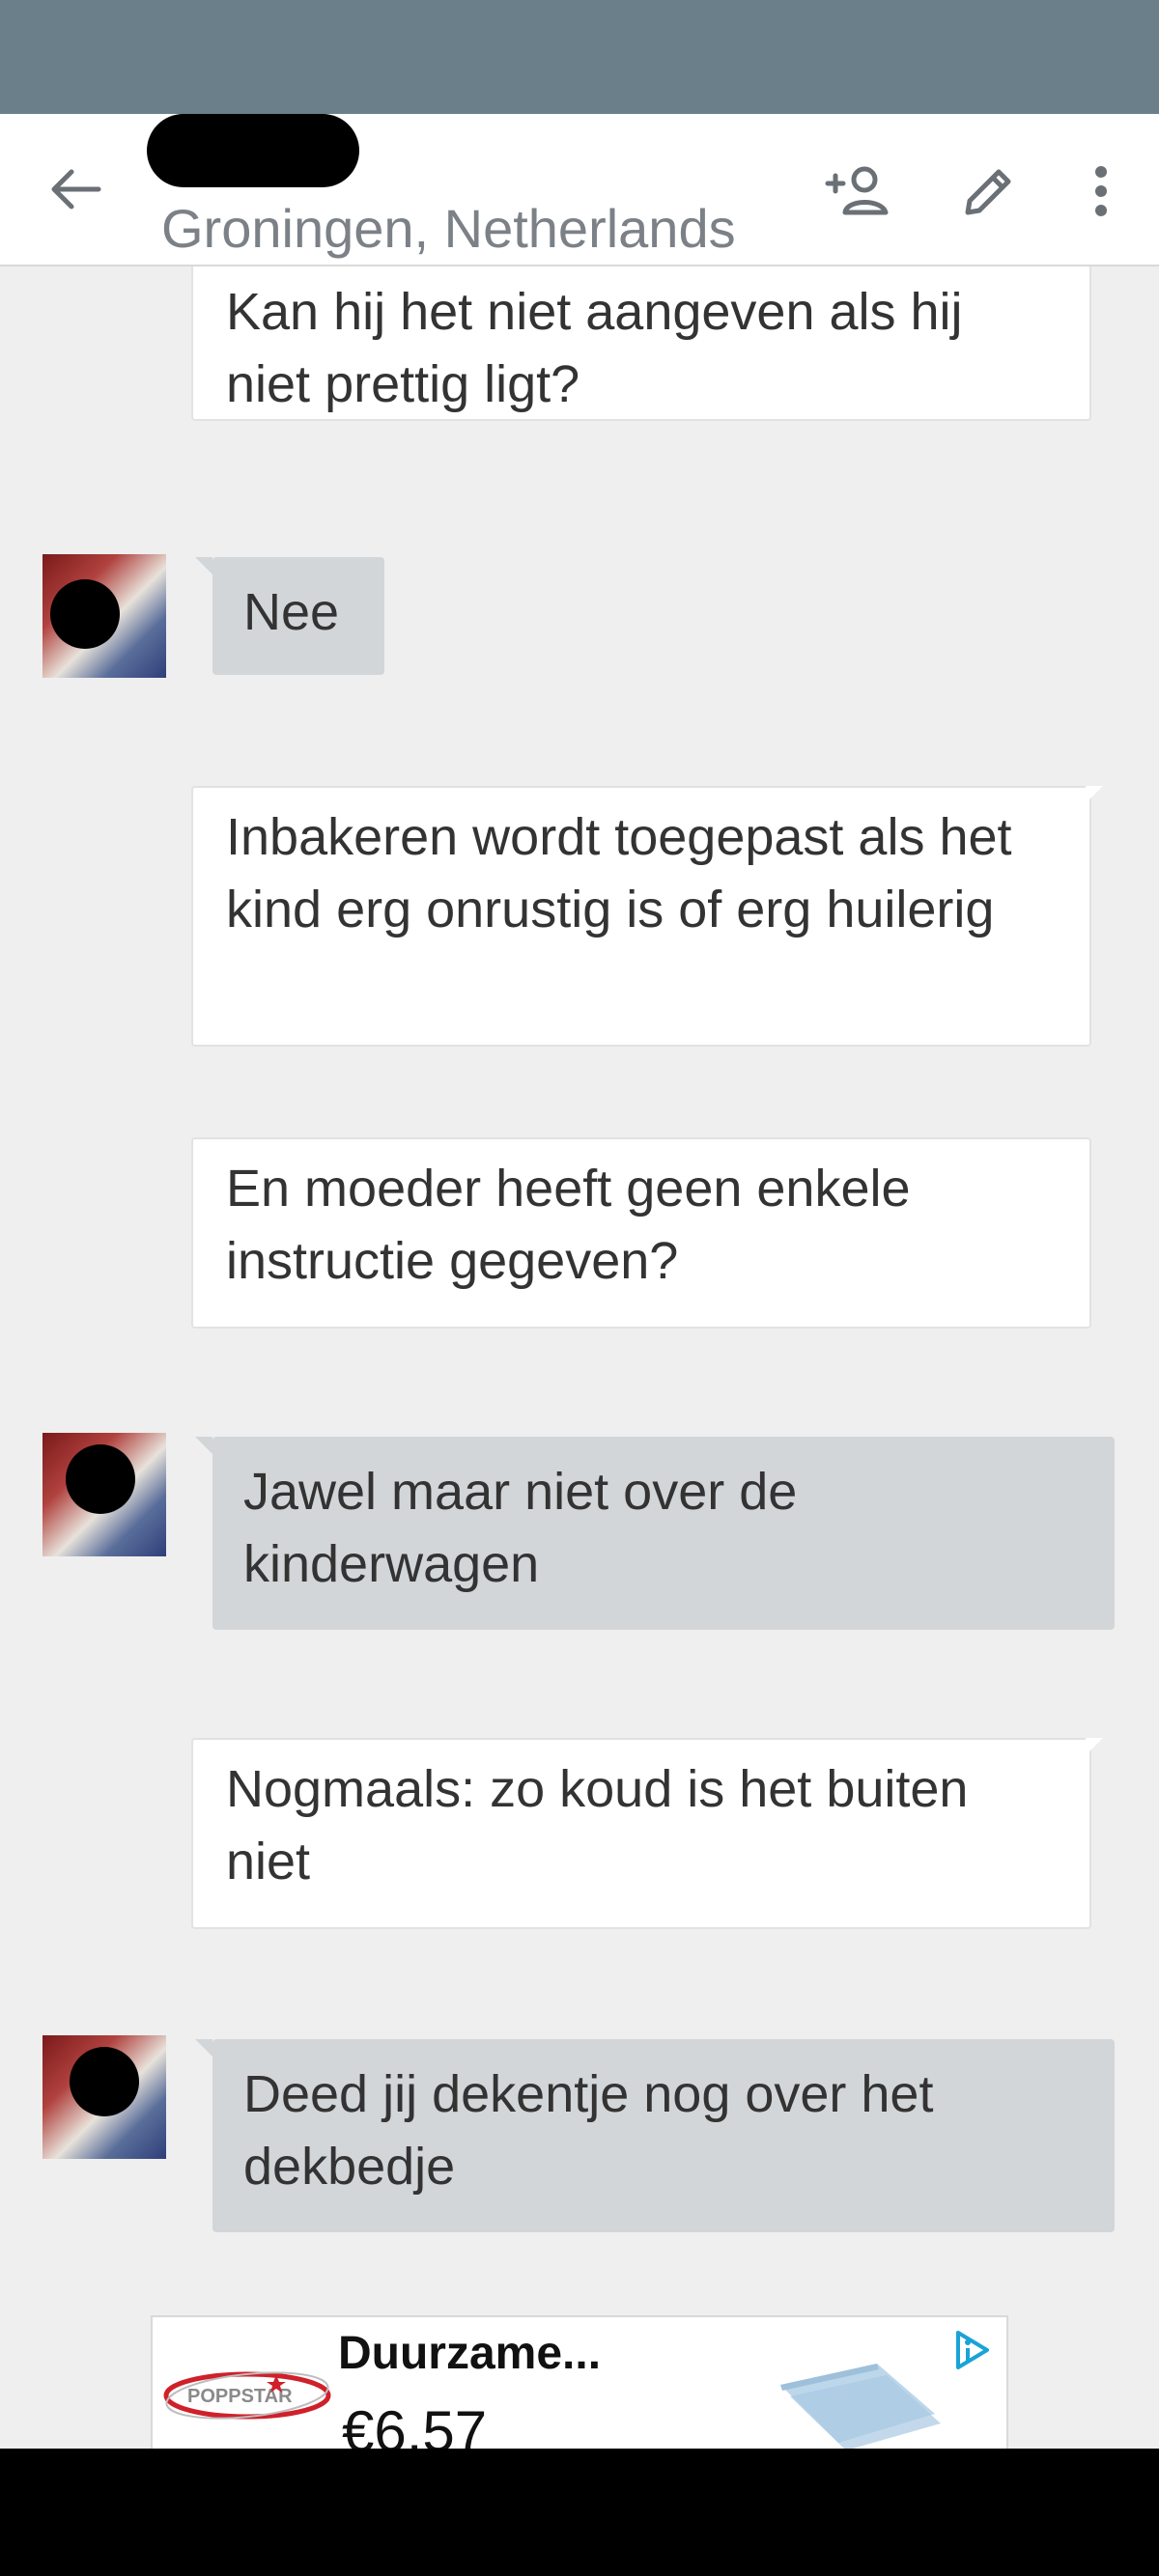 The width and height of the screenshot is (1159, 2576). What do you see at coordinates (520, 1528) in the screenshot?
I see `message-text: Jawel maar niet over de kinderwagen` at bounding box center [520, 1528].